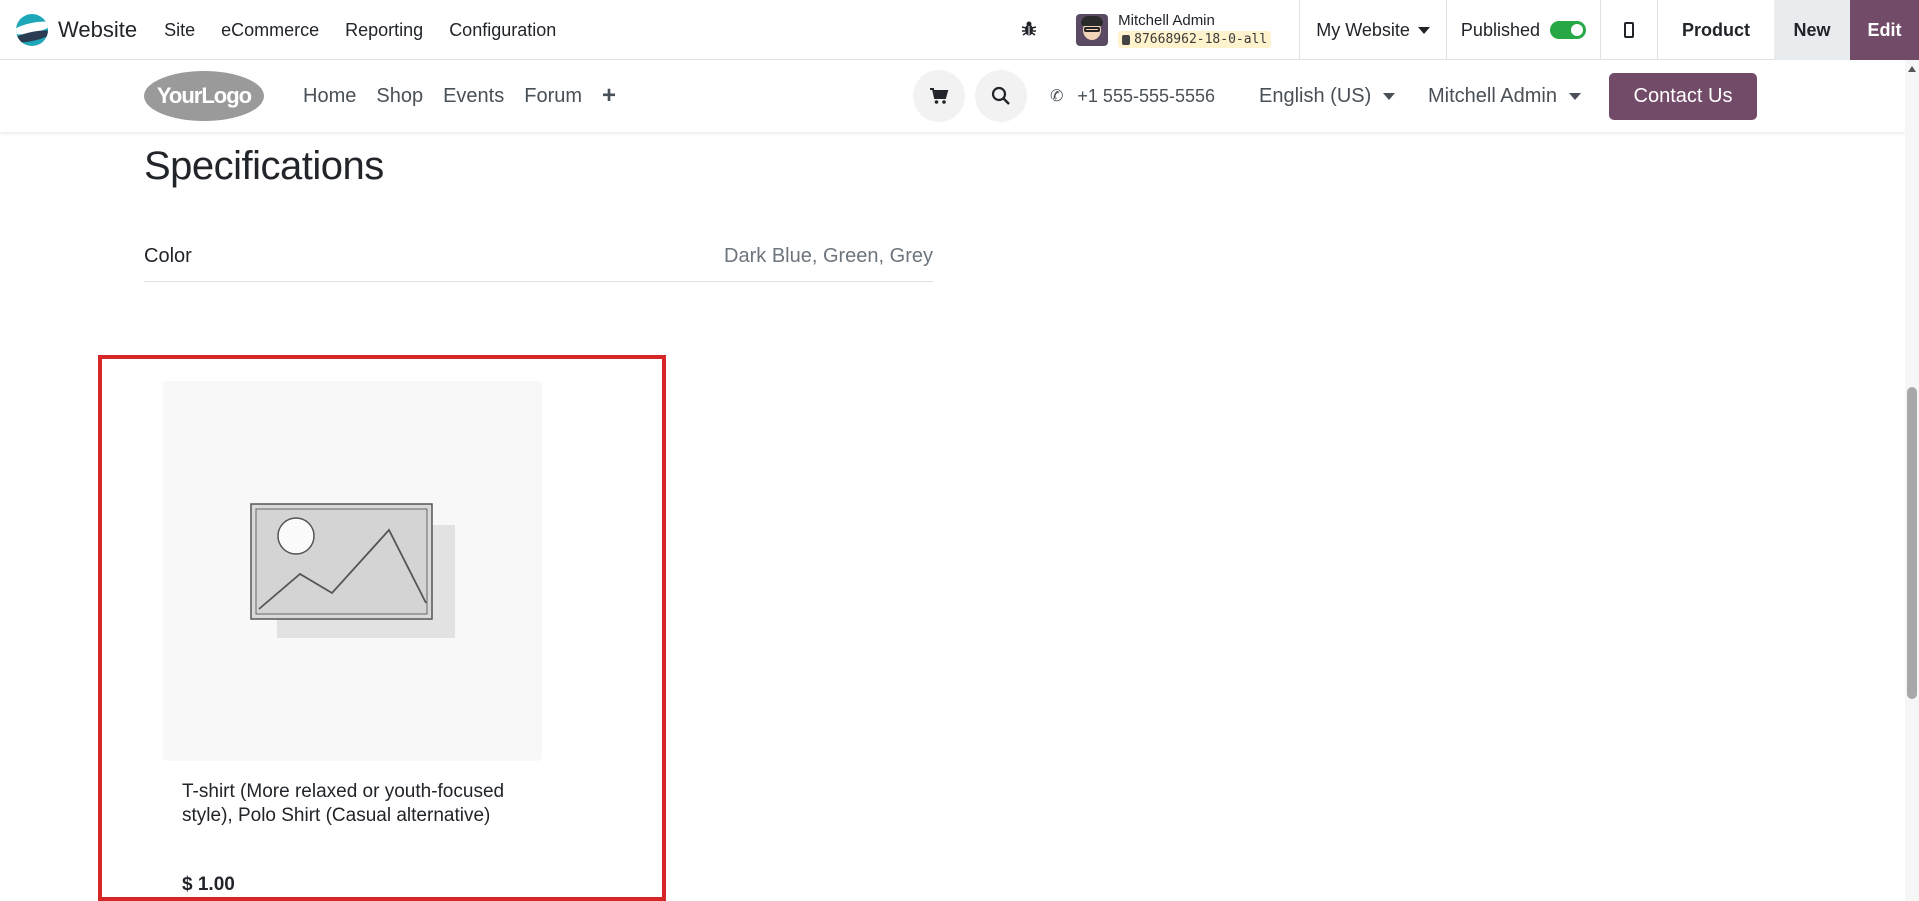  I want to click on database-badge: 87668962-18-0-all, so click(1195, 39).